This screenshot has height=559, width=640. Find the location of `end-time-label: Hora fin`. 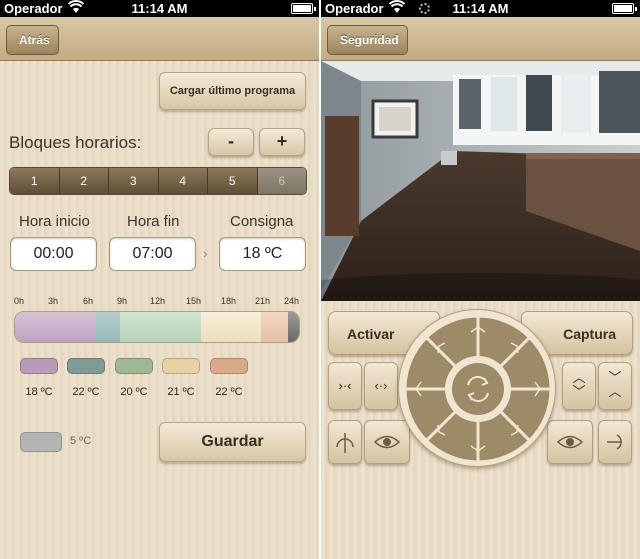

end-time-label: Hora fin is located at coordinates (153, 221).